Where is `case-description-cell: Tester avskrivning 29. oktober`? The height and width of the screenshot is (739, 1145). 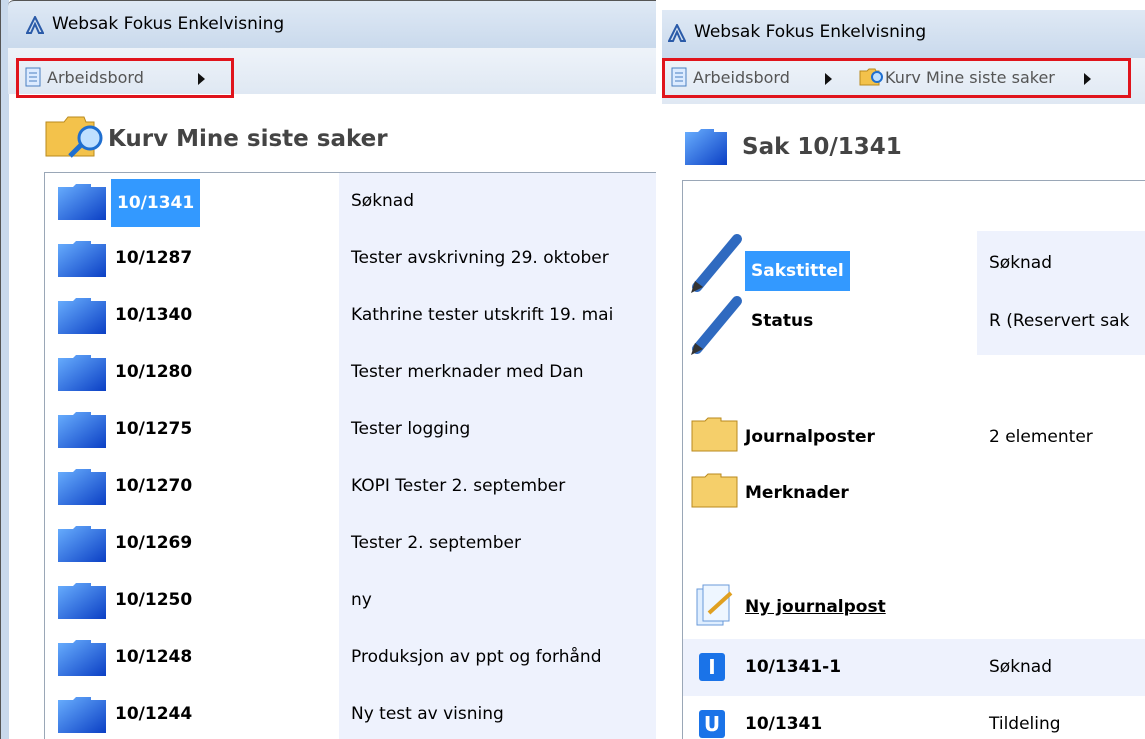 case-description-cell: Tester avskrivning 29. oktober is located at coordinates (497, 258).